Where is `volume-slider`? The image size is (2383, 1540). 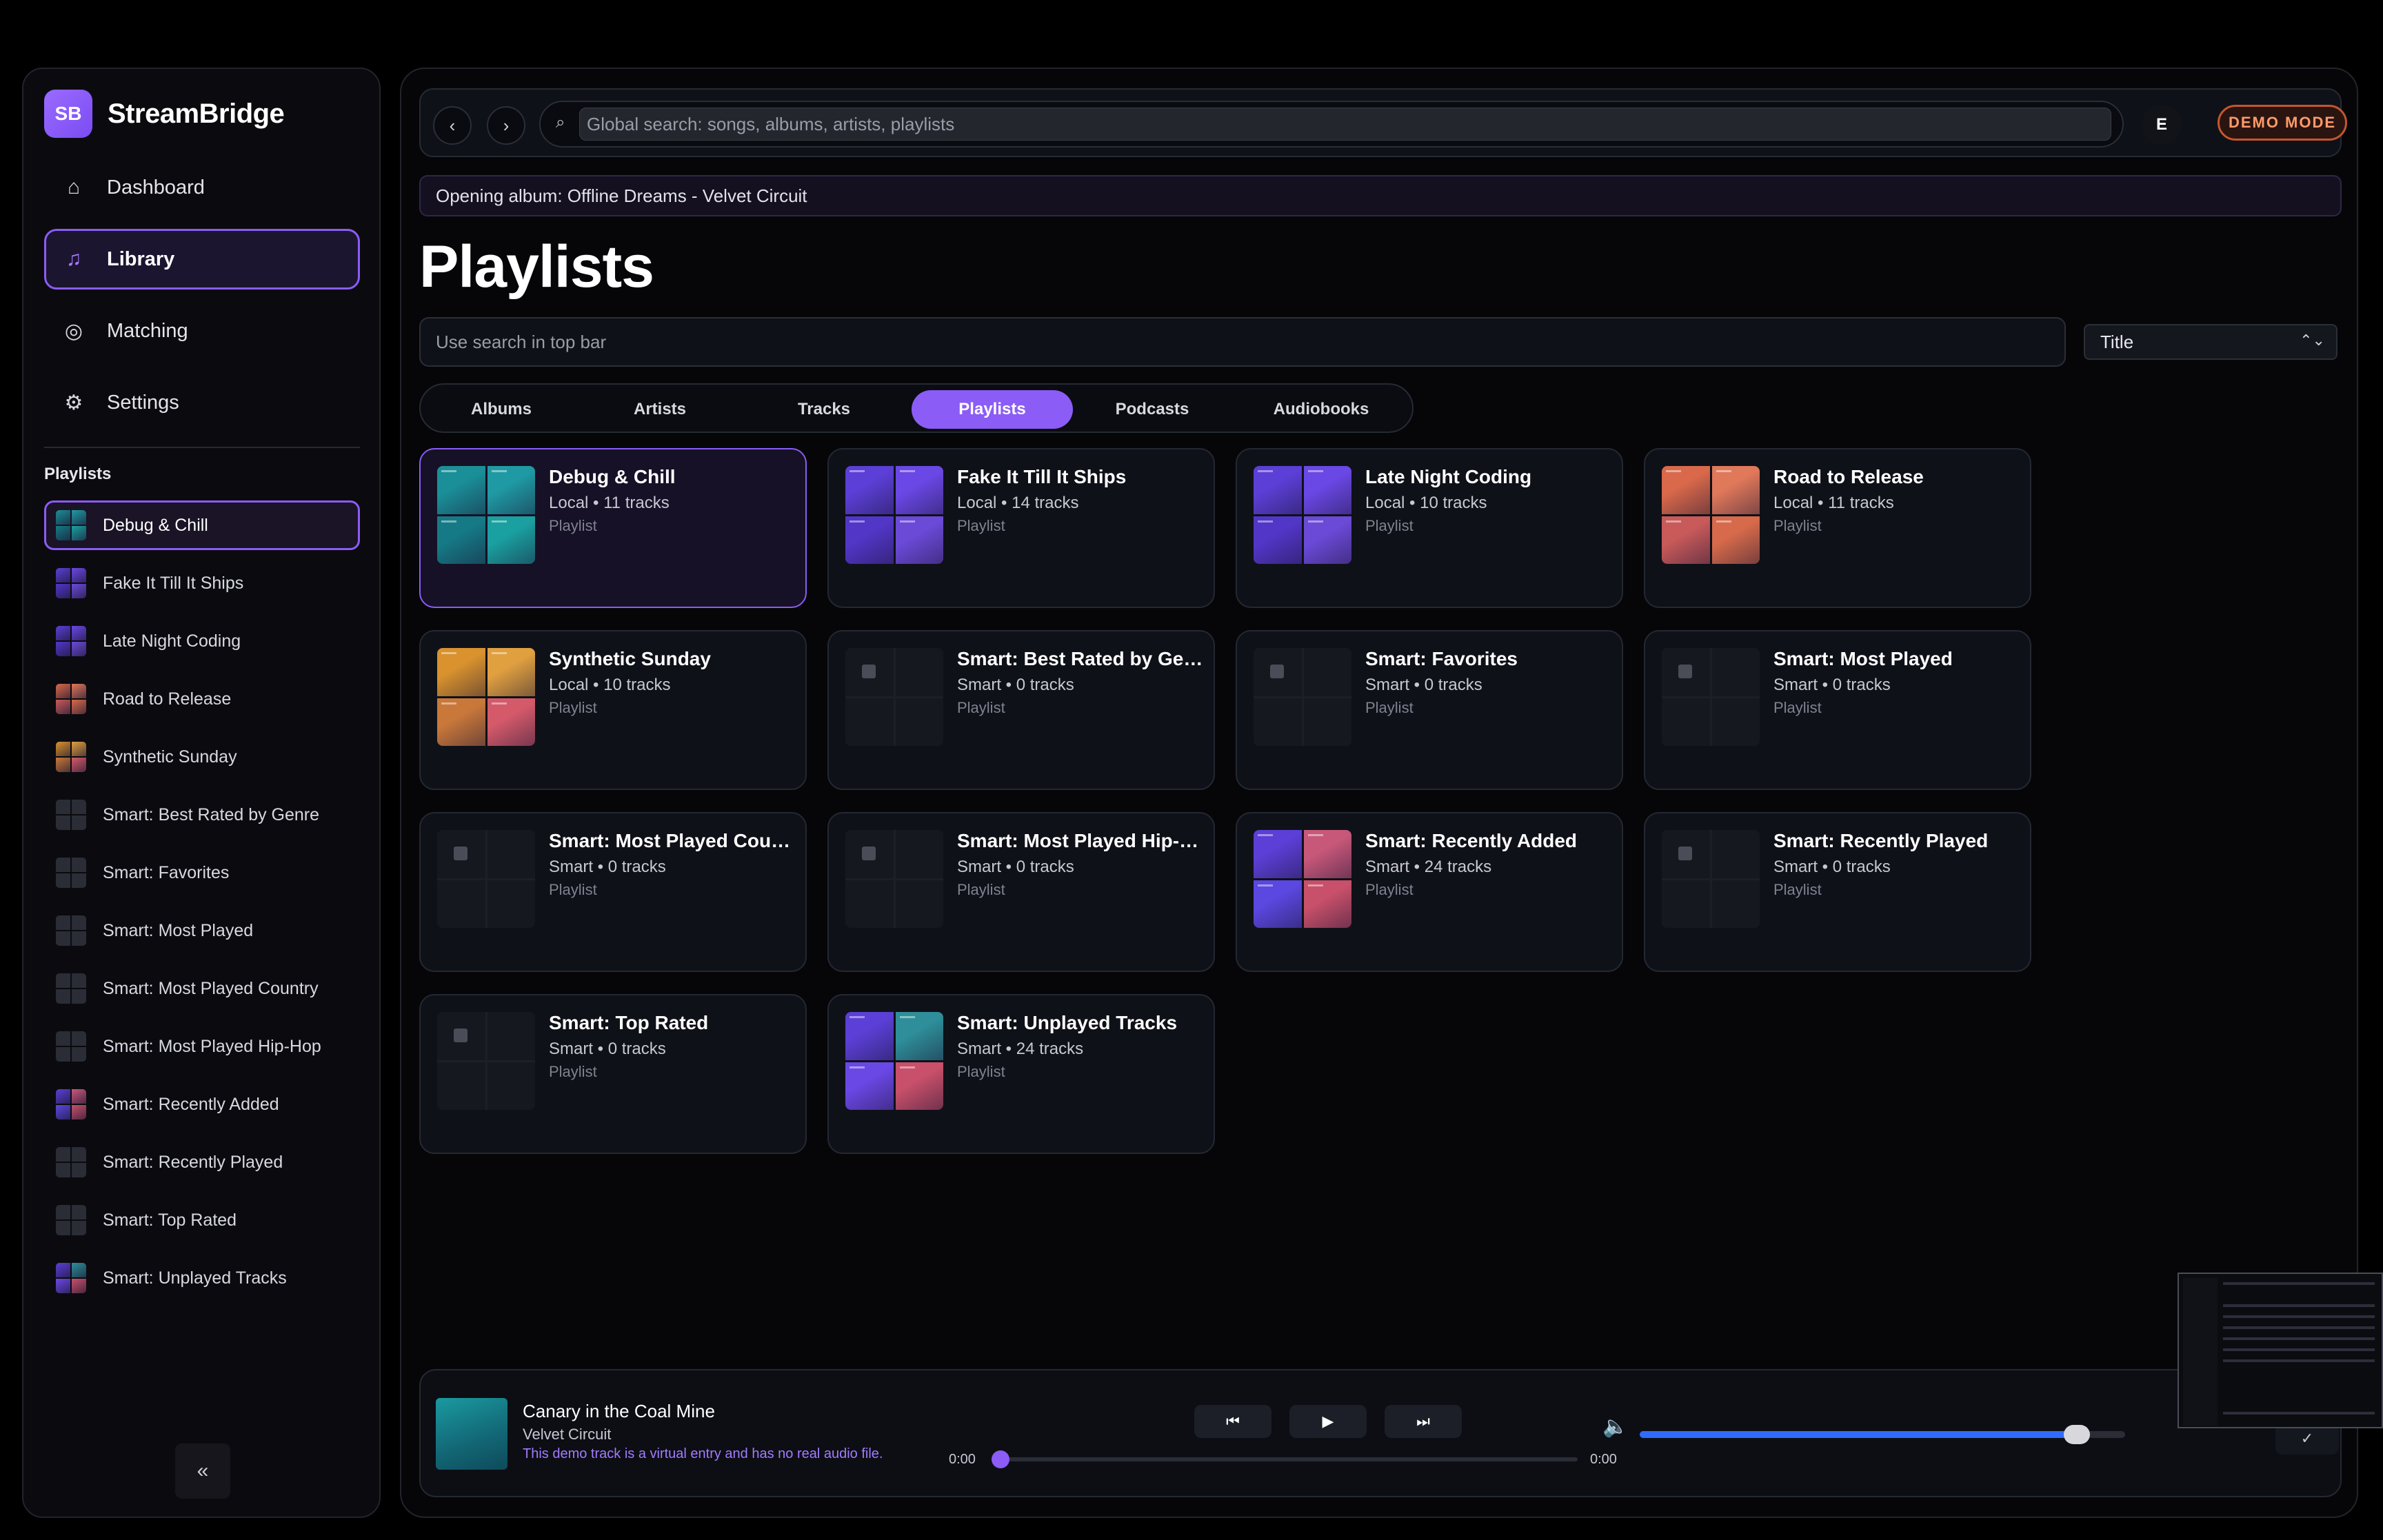 volume-slider is located at coordinates (1882, 1435).